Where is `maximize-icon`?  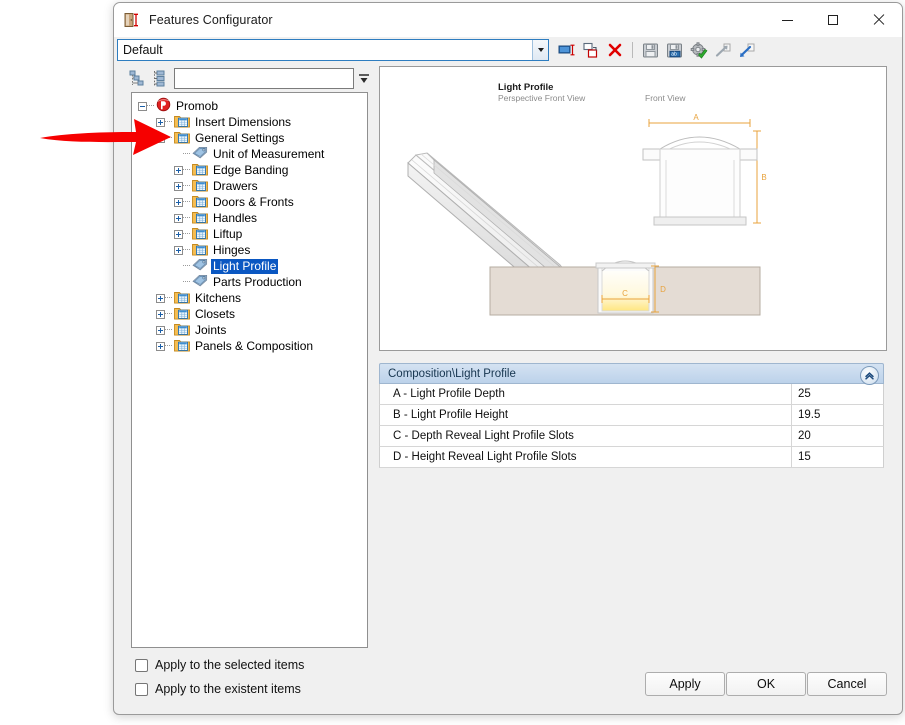 maximize-icon is located at coordinates (833, 20).